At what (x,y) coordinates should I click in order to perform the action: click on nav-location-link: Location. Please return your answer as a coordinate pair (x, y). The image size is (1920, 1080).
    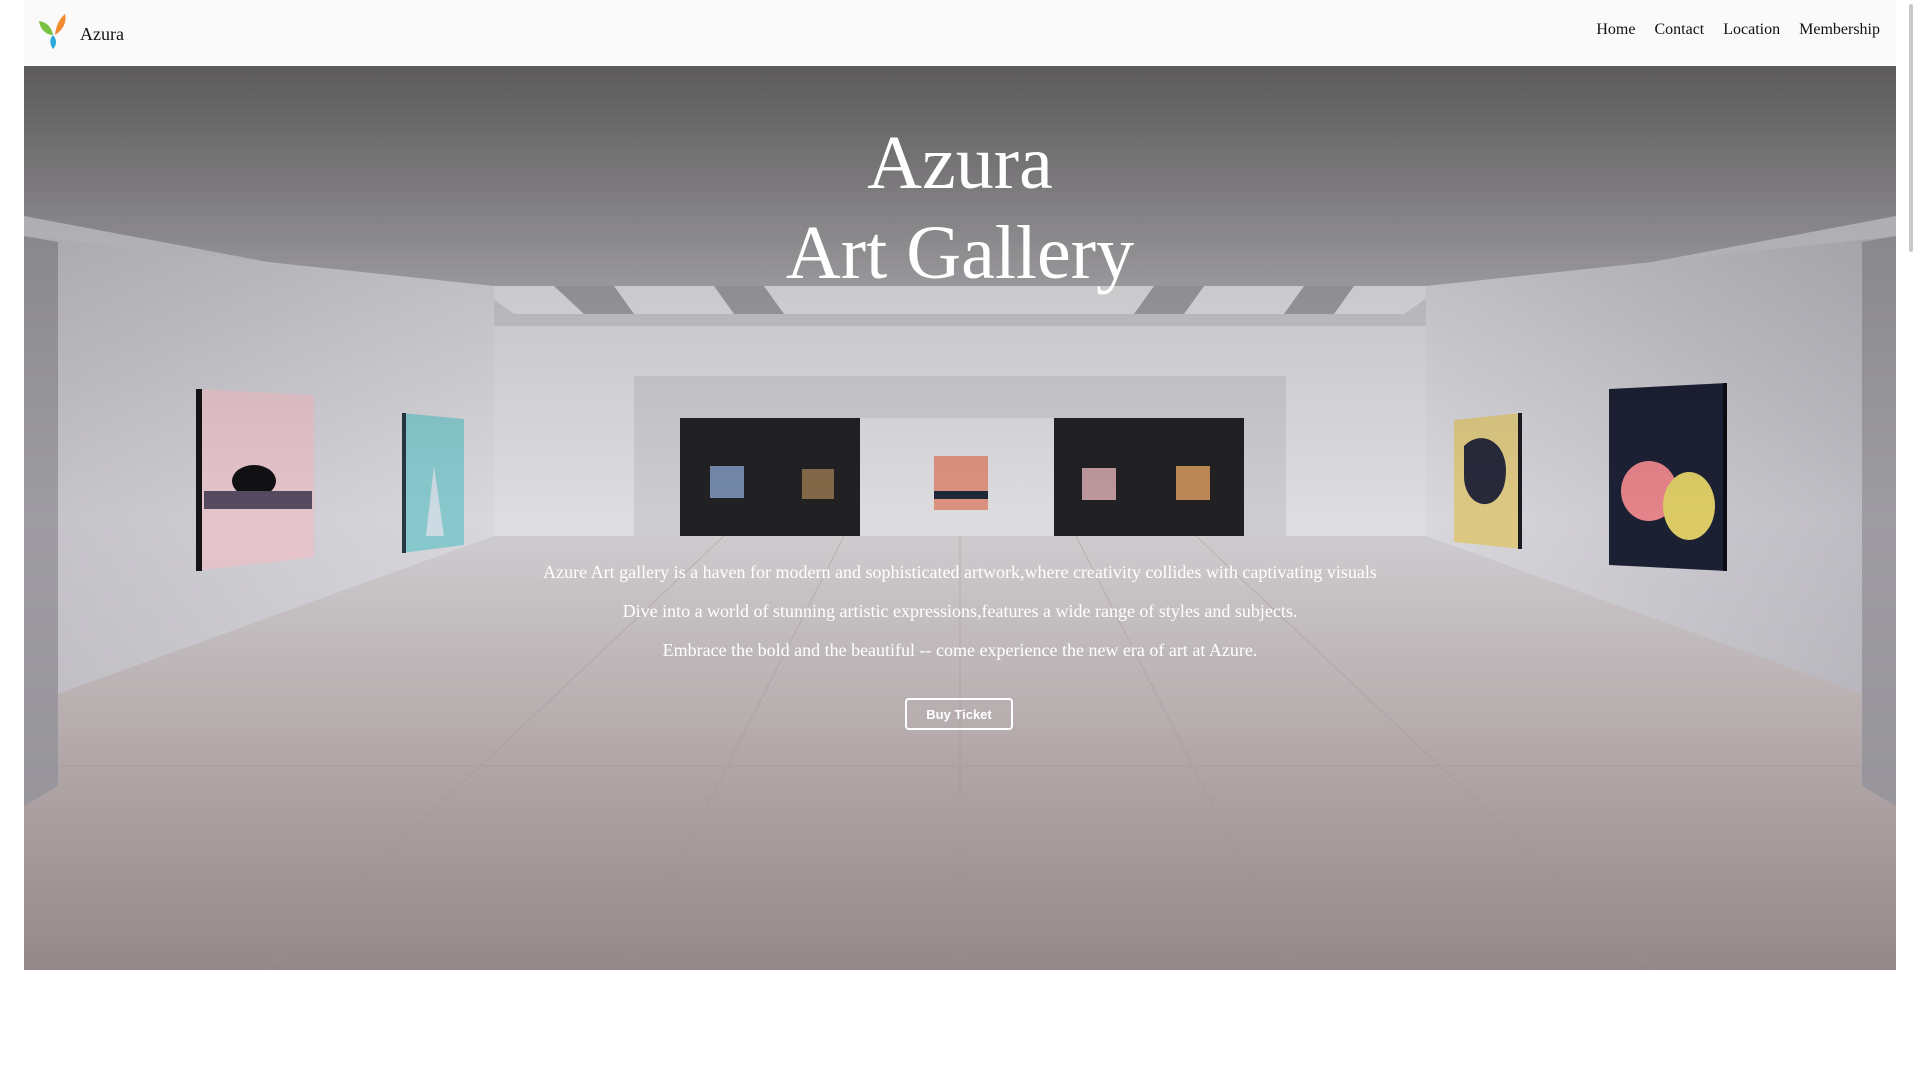
    Looking at the image, I should click on (1751, 30).